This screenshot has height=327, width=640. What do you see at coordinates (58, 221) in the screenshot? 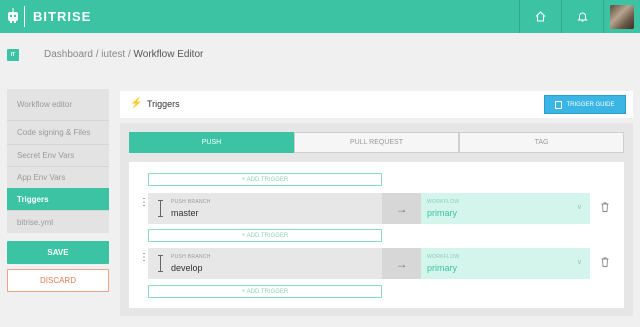
I see `sidebar-item-bitrise-yml: bitrise.yml` at bounding box center [58, 221].